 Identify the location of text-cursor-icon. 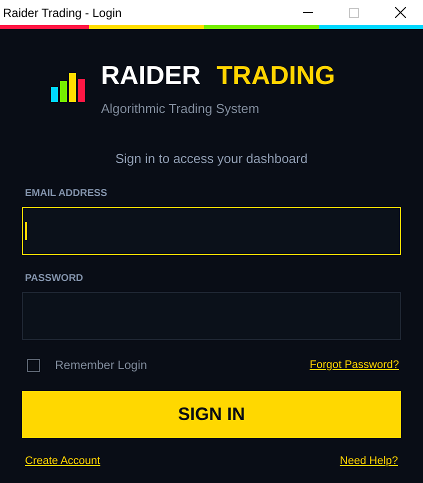
(26, 231).